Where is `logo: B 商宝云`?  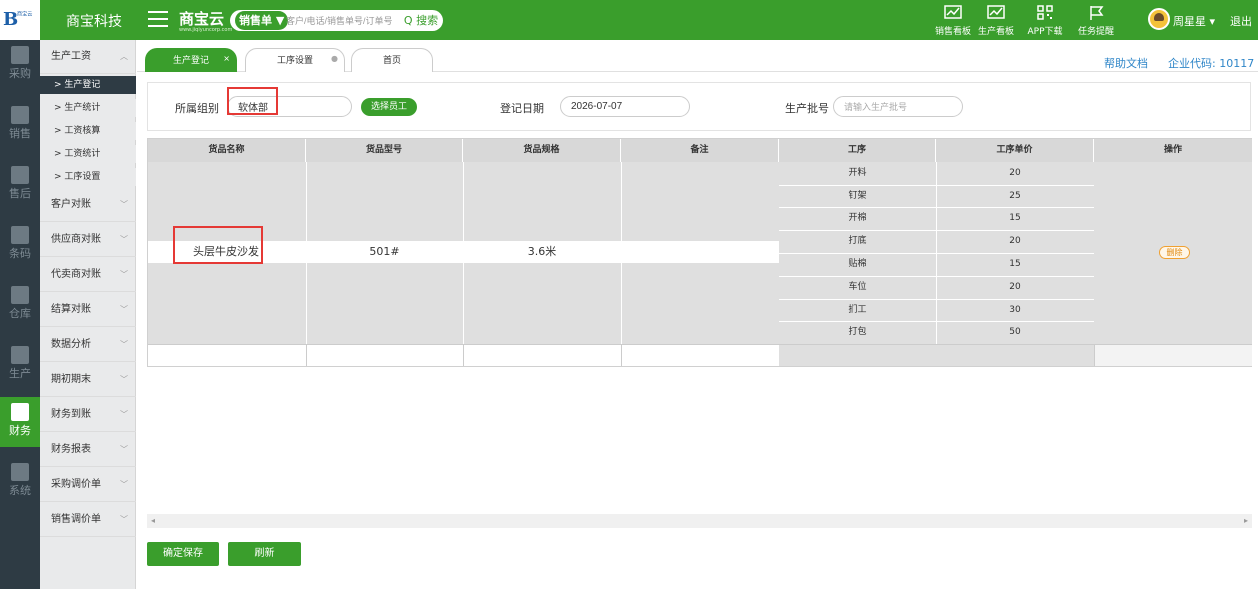 logo: B 商宝云 is located at coordinates (20, 20).